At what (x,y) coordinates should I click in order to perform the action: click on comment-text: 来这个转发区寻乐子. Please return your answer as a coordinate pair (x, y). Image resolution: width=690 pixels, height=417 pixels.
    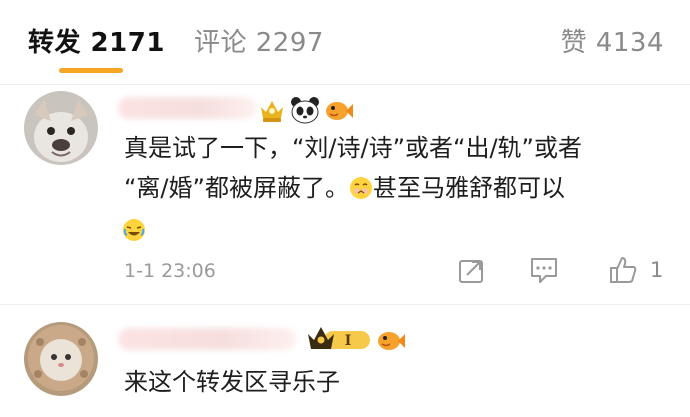
    Looking at the image, I should click on (232, 382).